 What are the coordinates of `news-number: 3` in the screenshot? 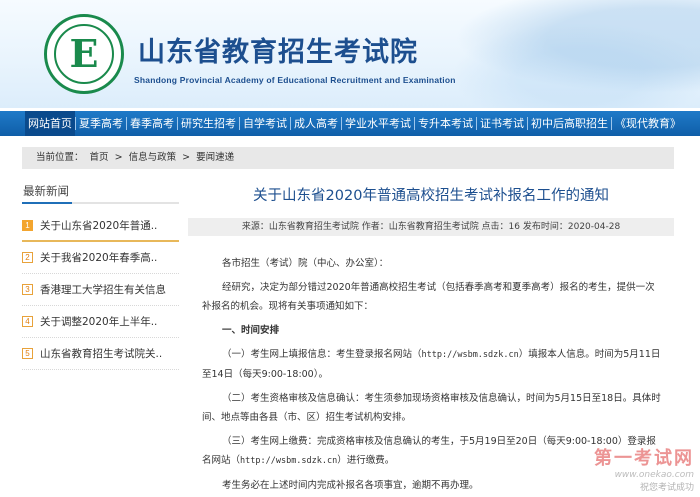 It's located at (27, 289).